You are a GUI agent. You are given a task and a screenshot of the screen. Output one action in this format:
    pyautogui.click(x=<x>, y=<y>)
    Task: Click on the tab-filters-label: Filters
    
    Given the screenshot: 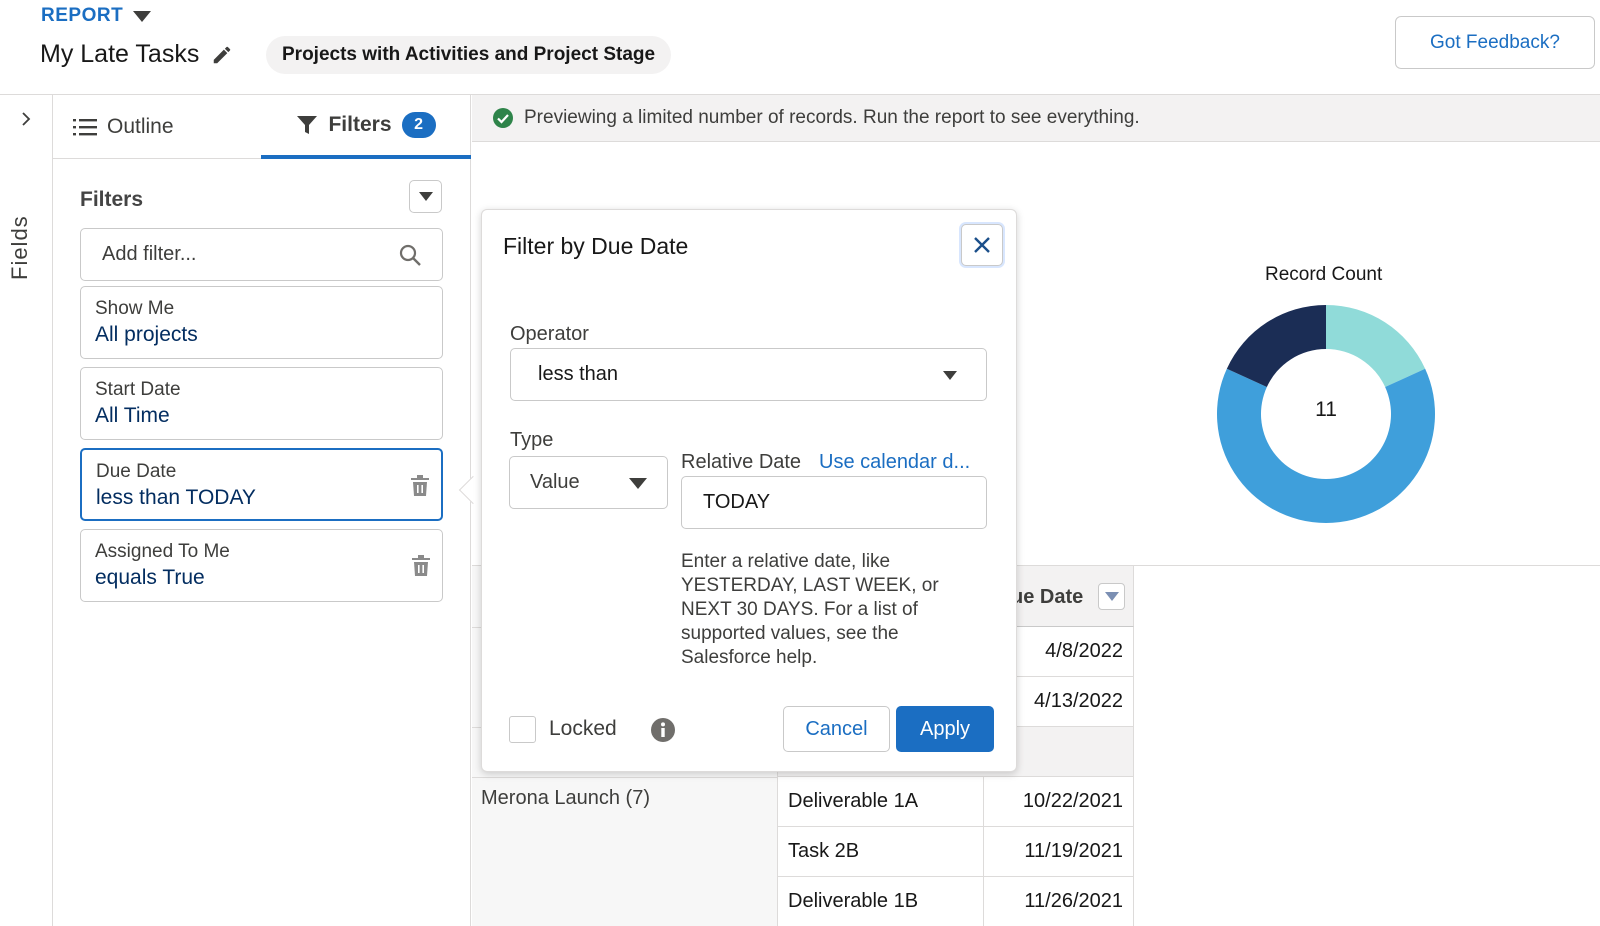 What is the action you would take?
    pyautogui.click(x=360, y=124)
    